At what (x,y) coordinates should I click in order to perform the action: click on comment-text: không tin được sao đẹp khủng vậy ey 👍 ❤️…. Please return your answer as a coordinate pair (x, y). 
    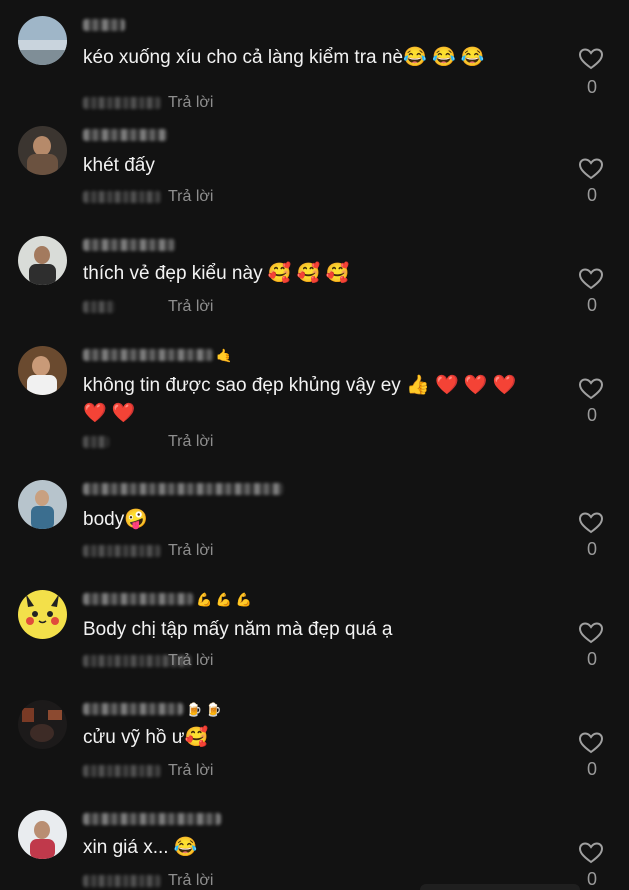
    Looking at the image, I should click on (300, 399).